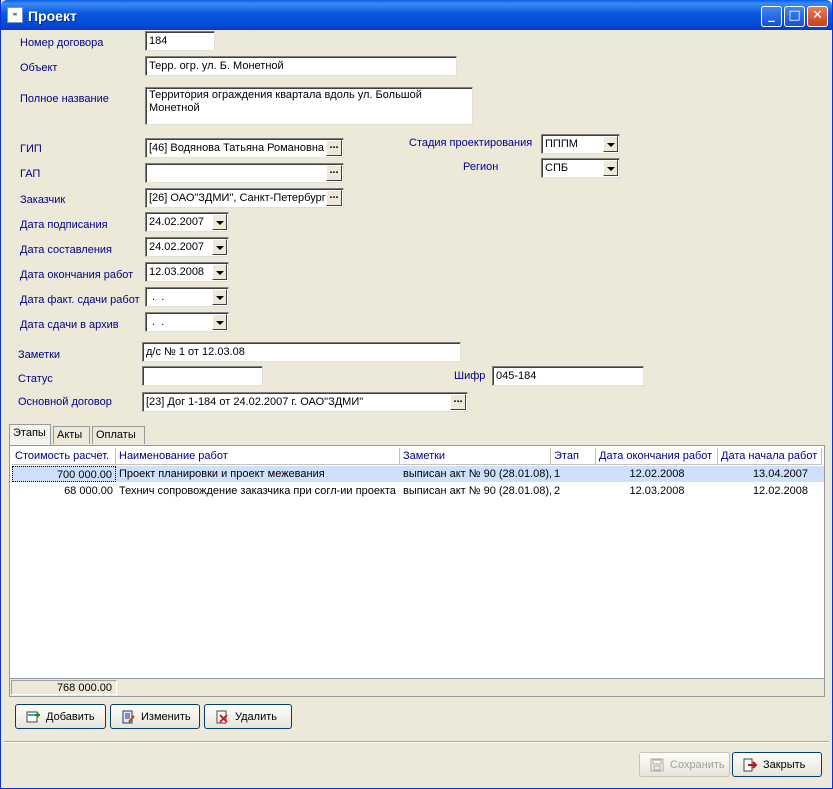  Describe the element at coordinates (417, 687) in the screenshot. I see `total-bar: 768 000.00` at that location.